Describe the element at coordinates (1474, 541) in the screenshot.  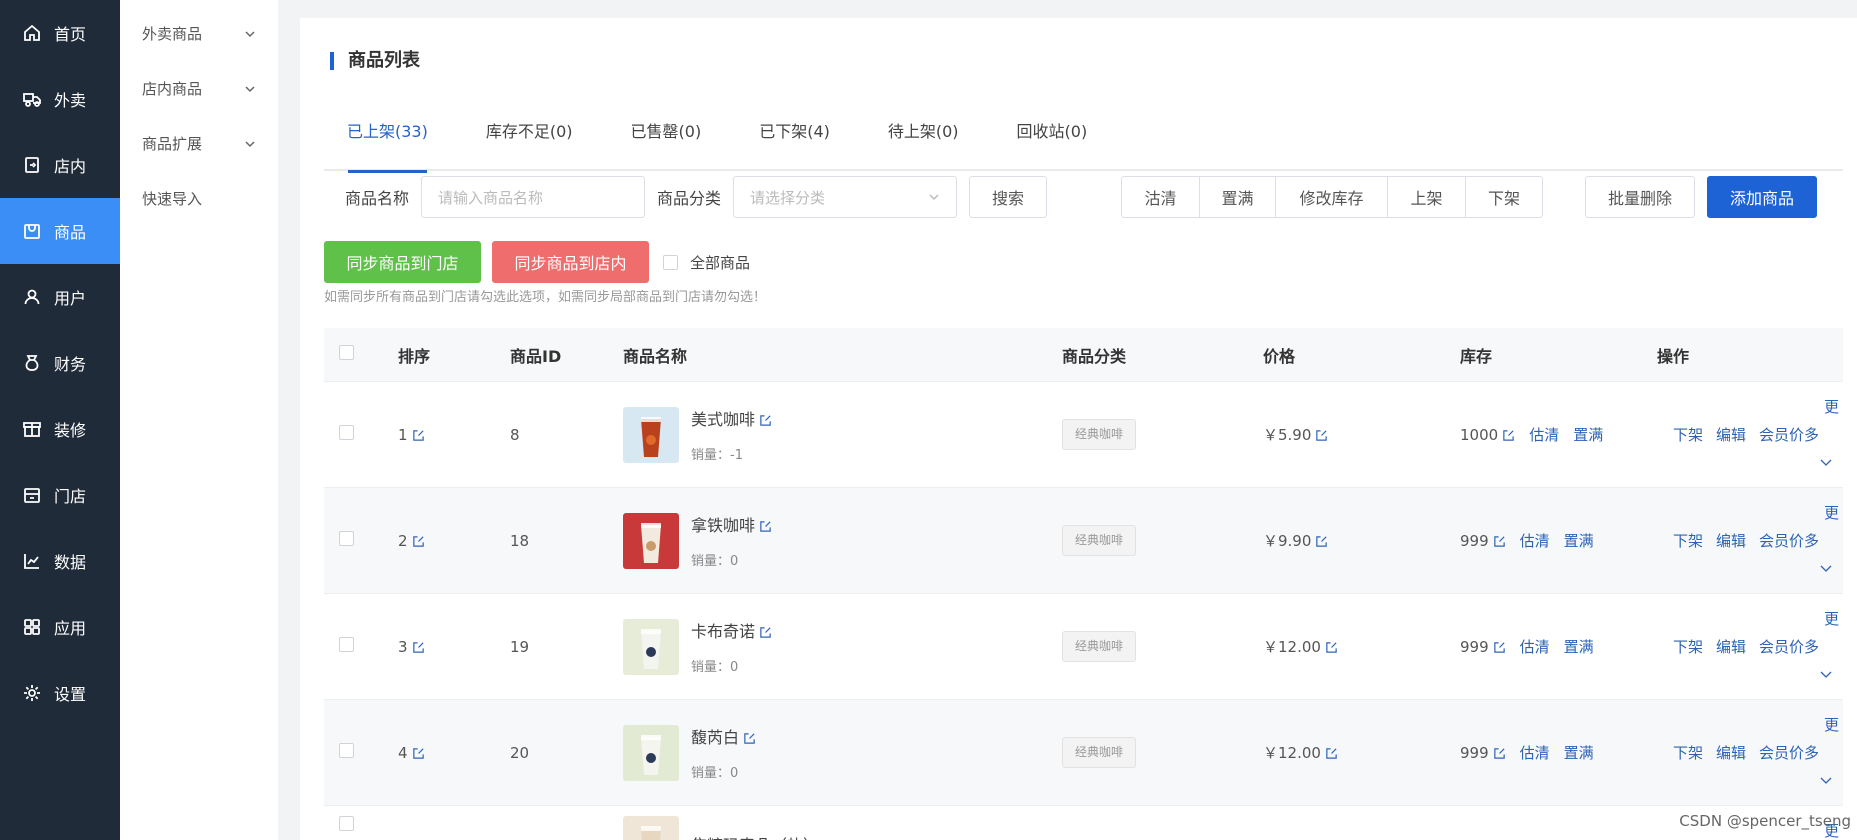
I see `stock-value: 999` at that location.